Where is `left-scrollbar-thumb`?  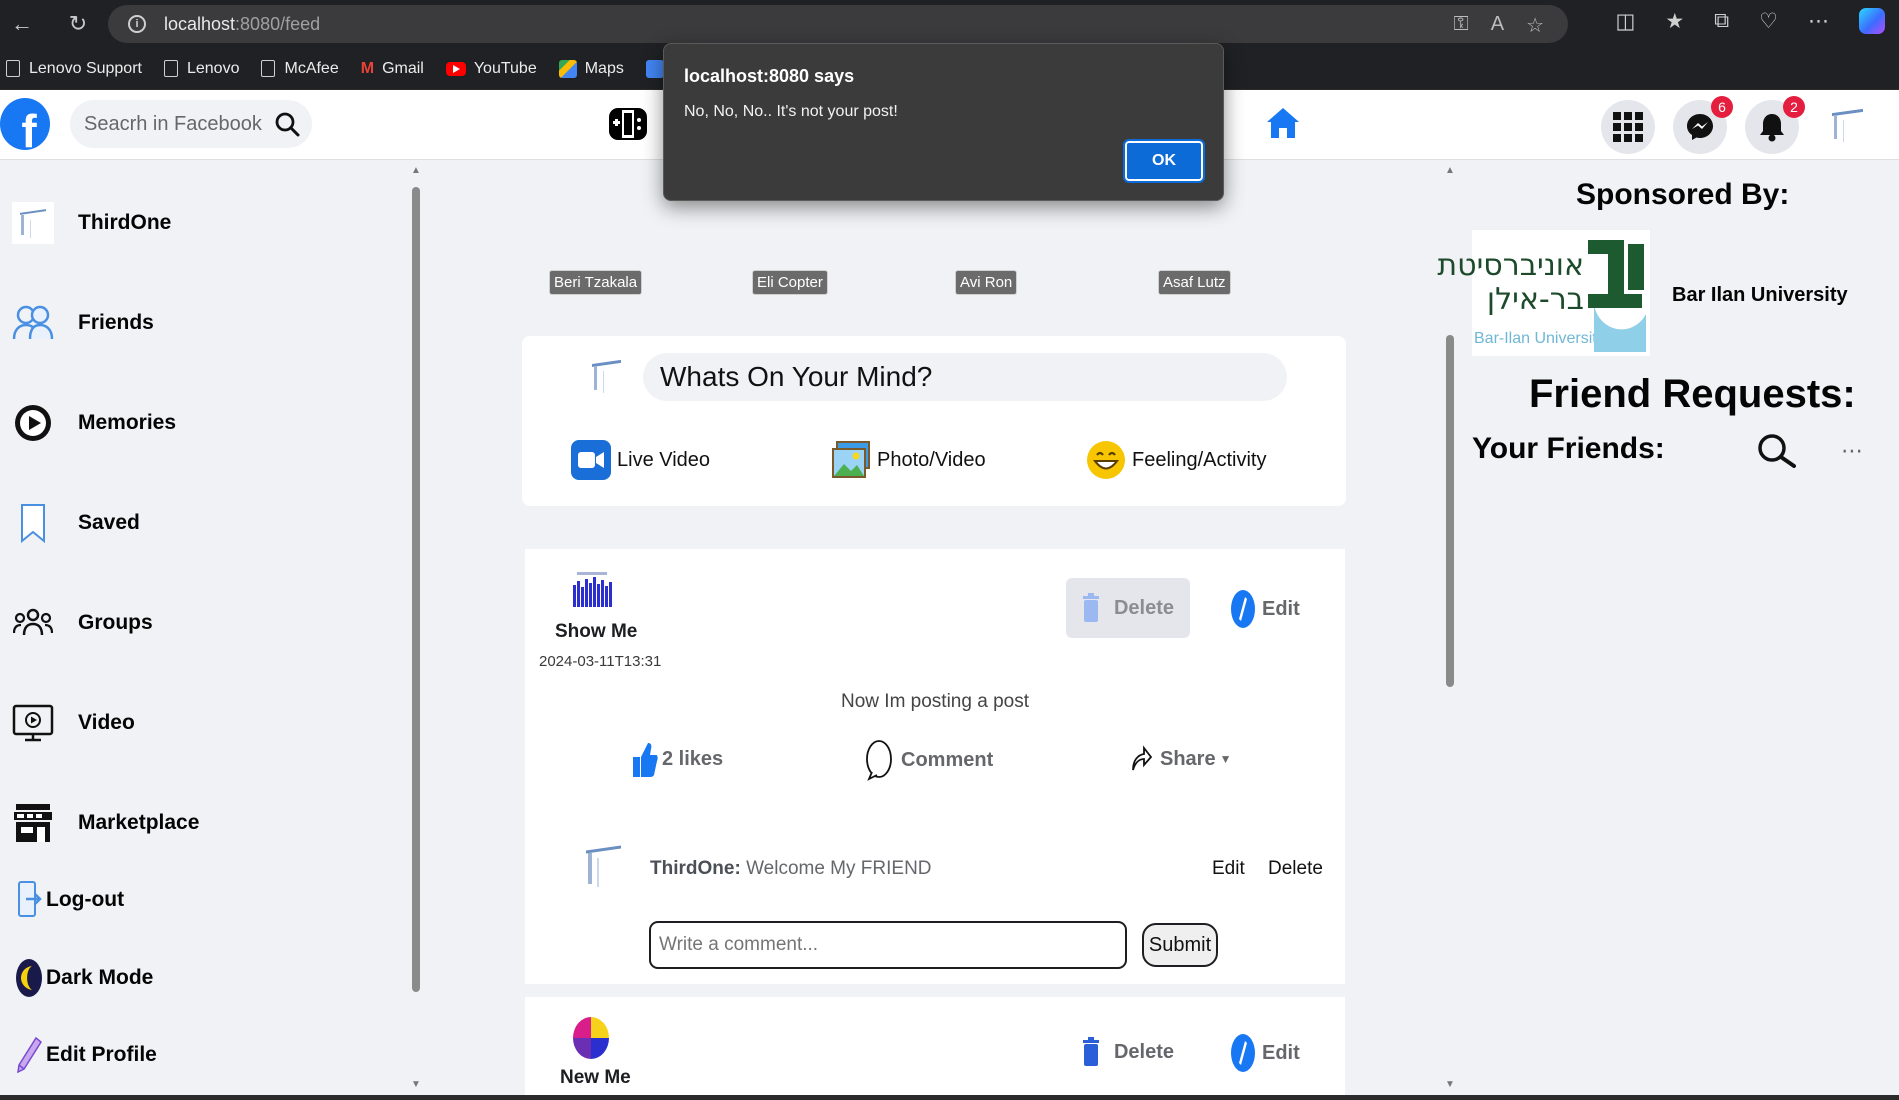 left-scrollbar-thumb is located at coordinates (416, 589).